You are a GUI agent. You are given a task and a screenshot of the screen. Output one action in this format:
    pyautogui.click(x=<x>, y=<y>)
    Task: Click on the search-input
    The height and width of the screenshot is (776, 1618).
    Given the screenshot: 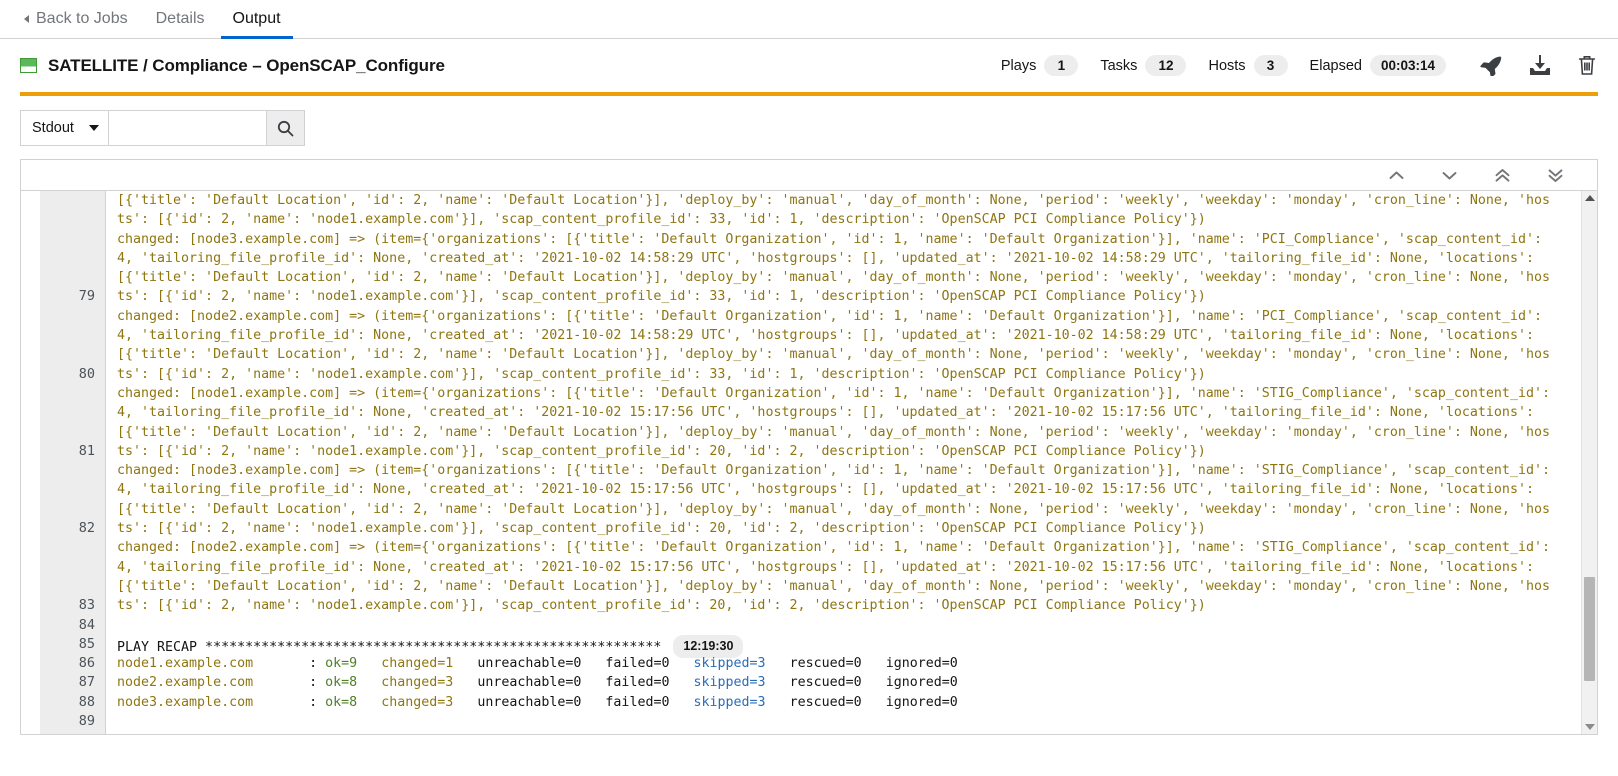 What is the action you would take?
    pyautogui.click(x=188, y=128)
    